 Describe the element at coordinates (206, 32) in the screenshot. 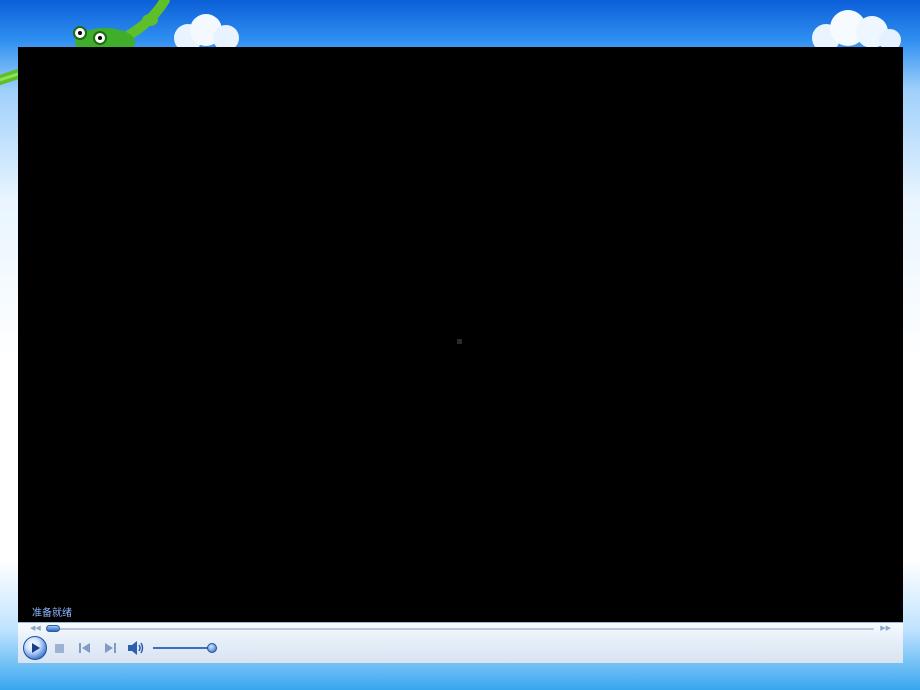

I see `cloud-left` at that location.